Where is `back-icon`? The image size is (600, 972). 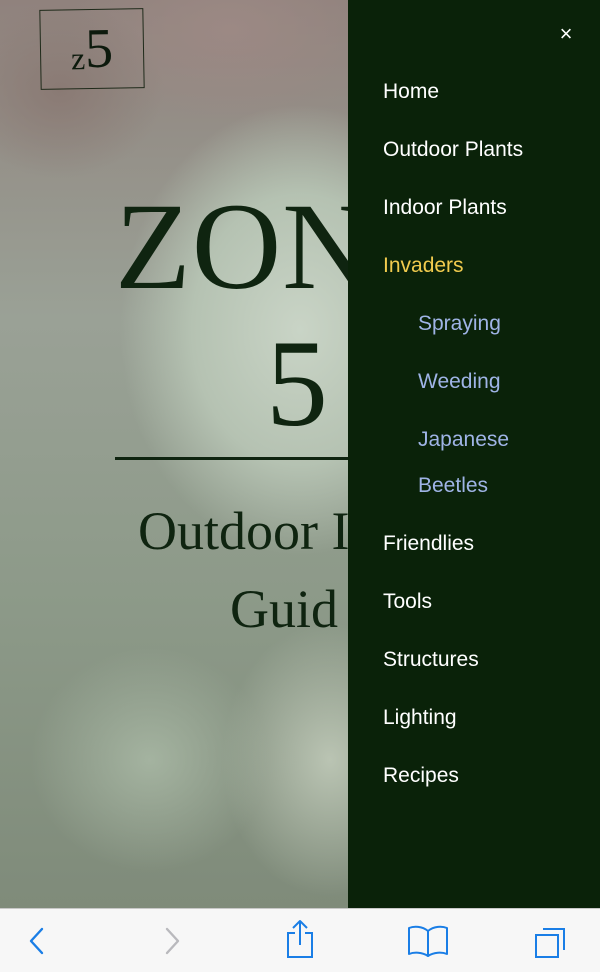 back-icon is located at coordinates (36, 941).